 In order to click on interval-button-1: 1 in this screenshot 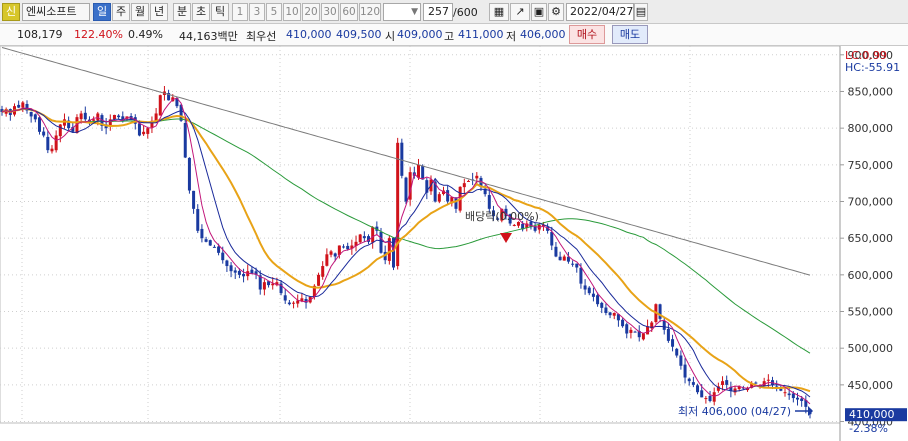, I will do `click(240, 12)`.